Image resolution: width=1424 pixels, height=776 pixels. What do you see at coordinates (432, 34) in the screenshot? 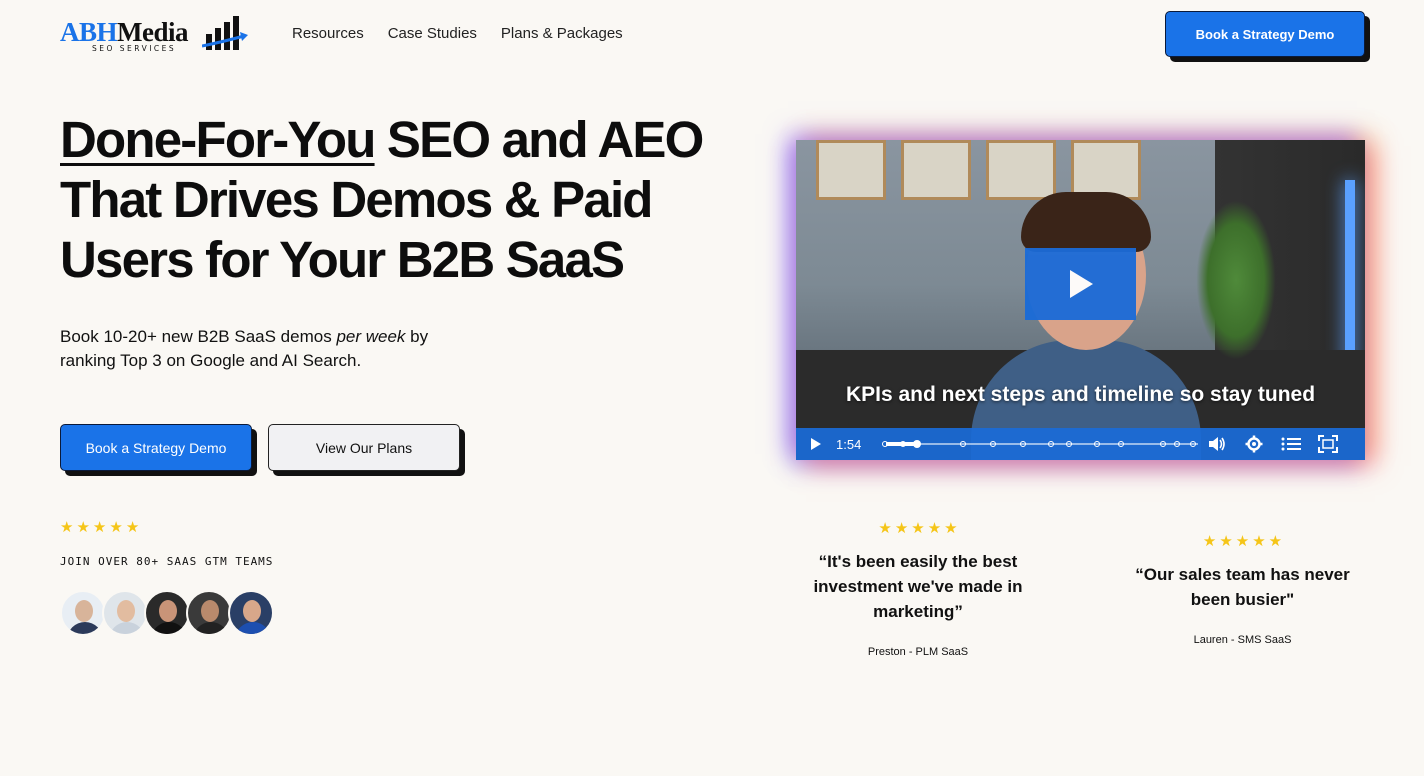
I see `nav-link-case-studies: Case Studies` at bounding box center [432, 34].